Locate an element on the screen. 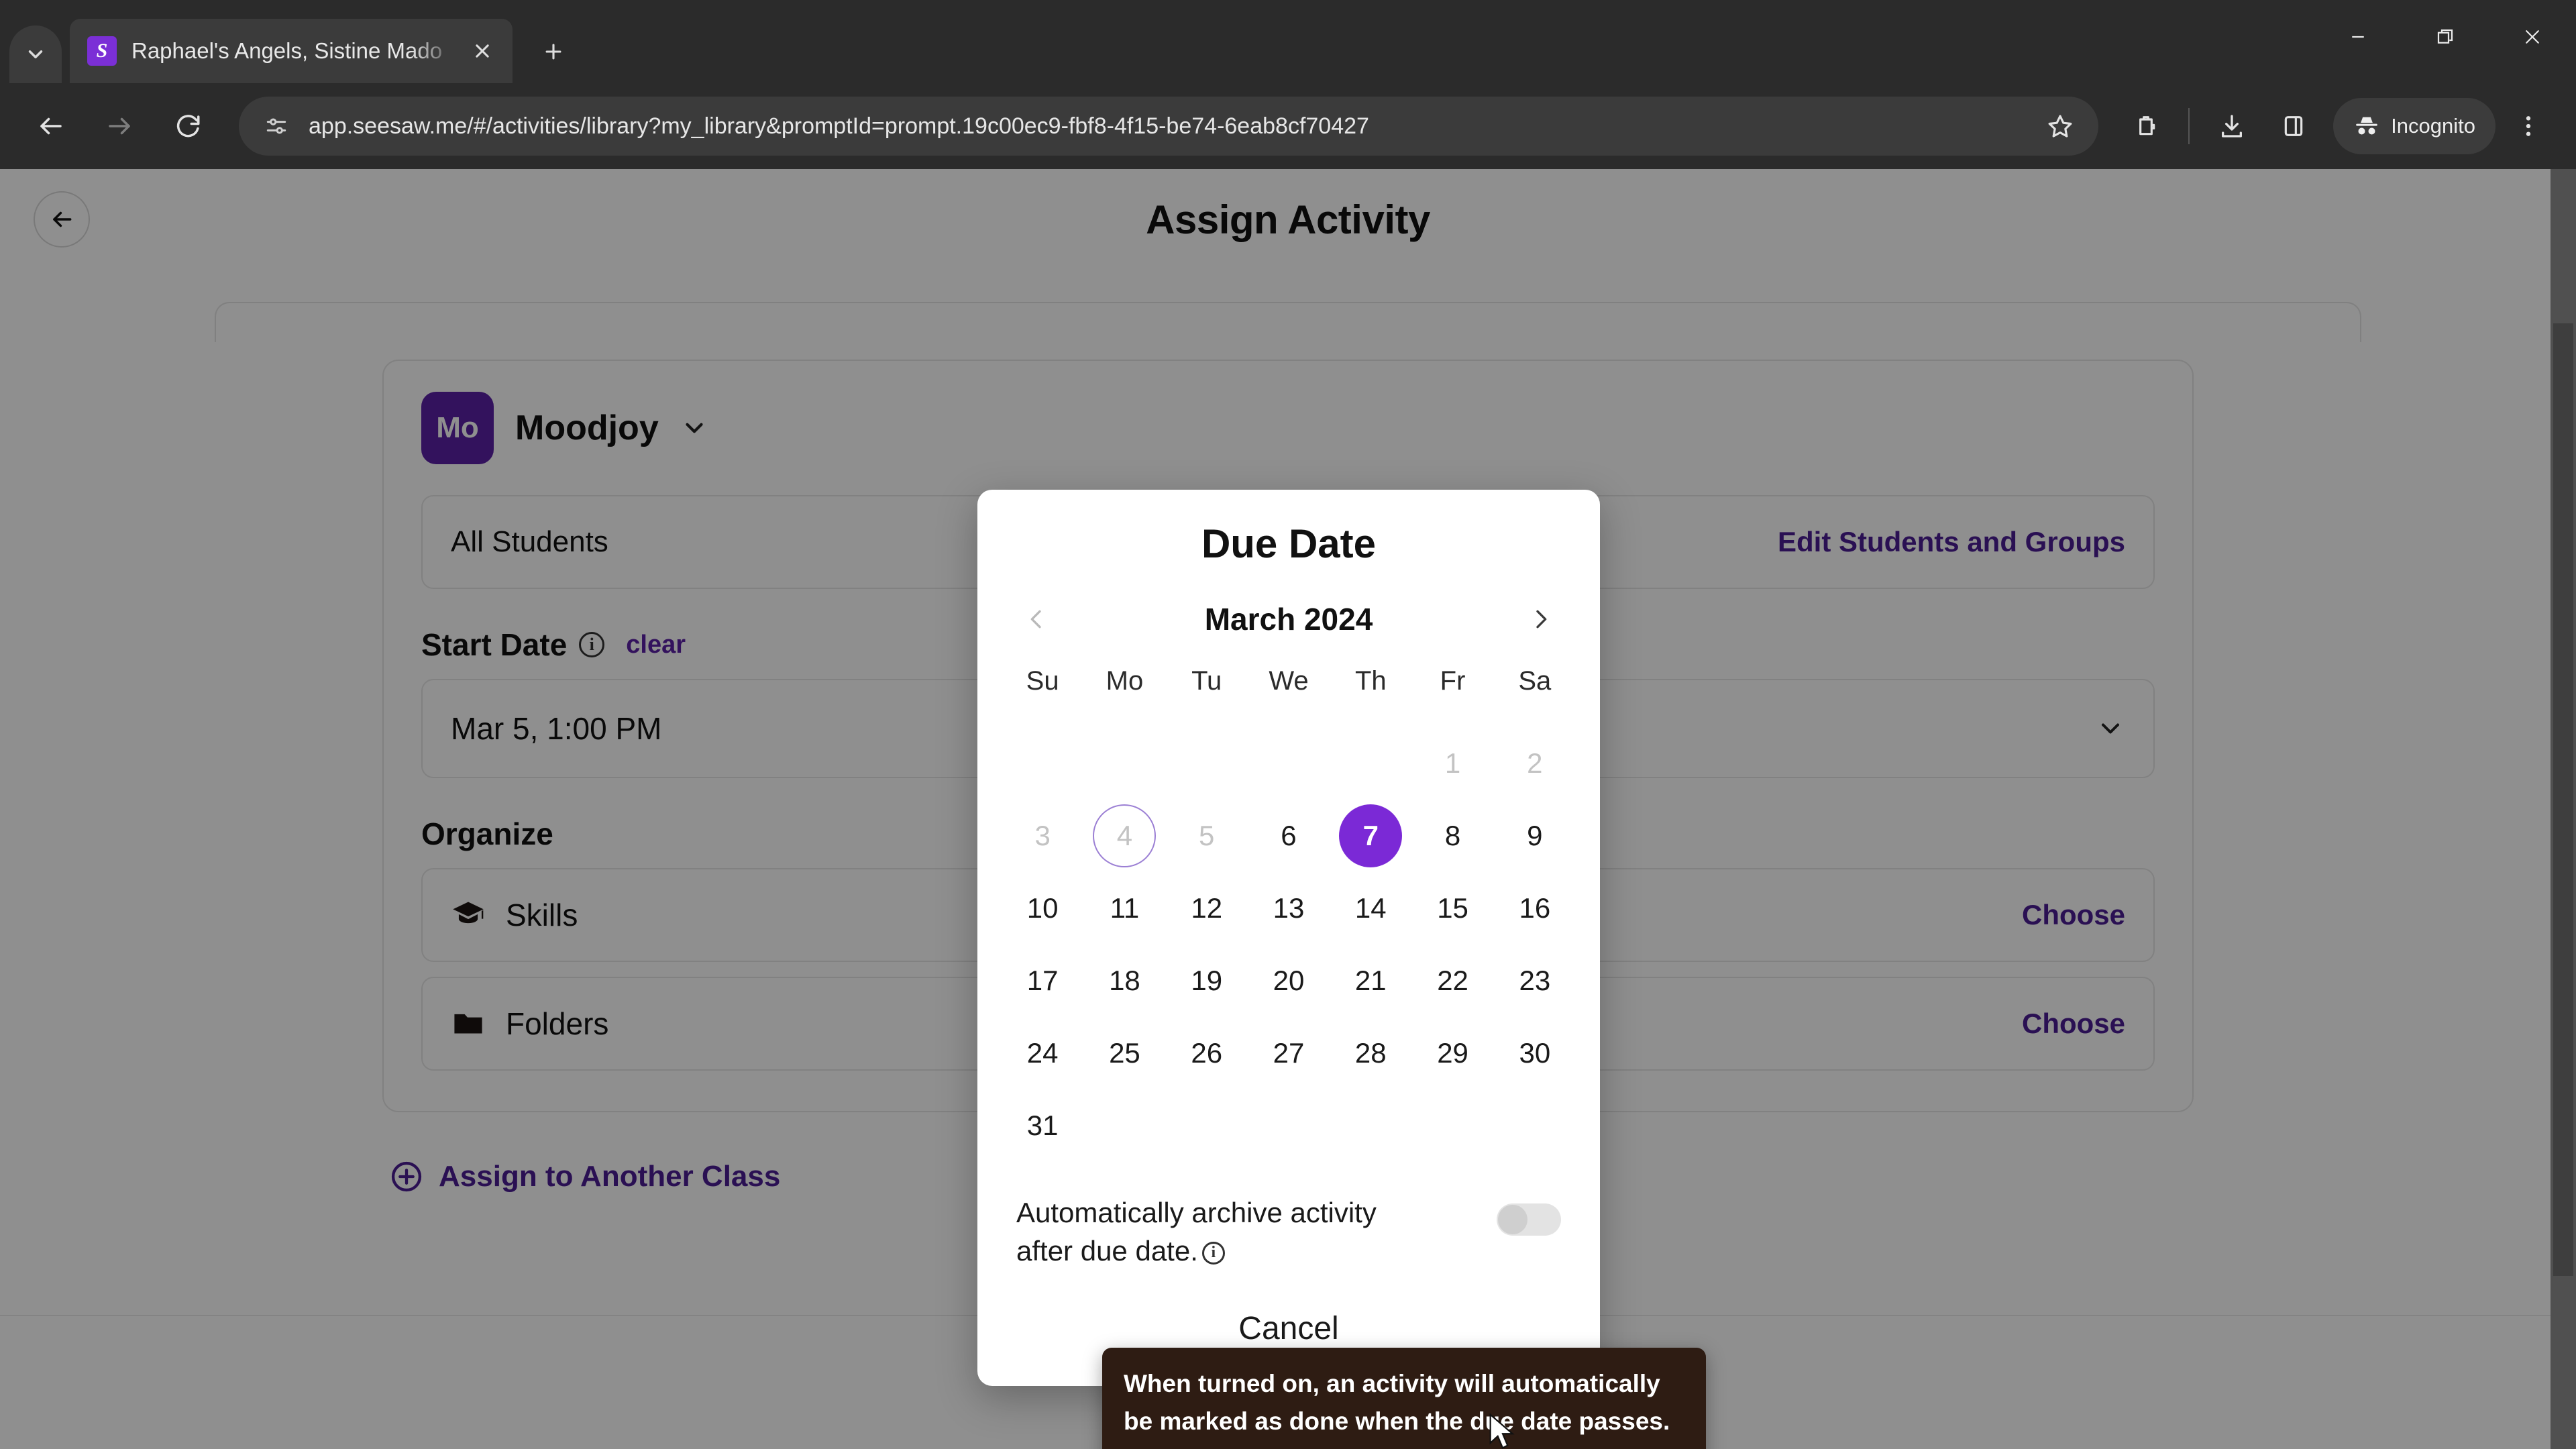 This screenshot has height=1449, width=2576. cancel-button: Cancel is located at coordinates (1288, 1328).